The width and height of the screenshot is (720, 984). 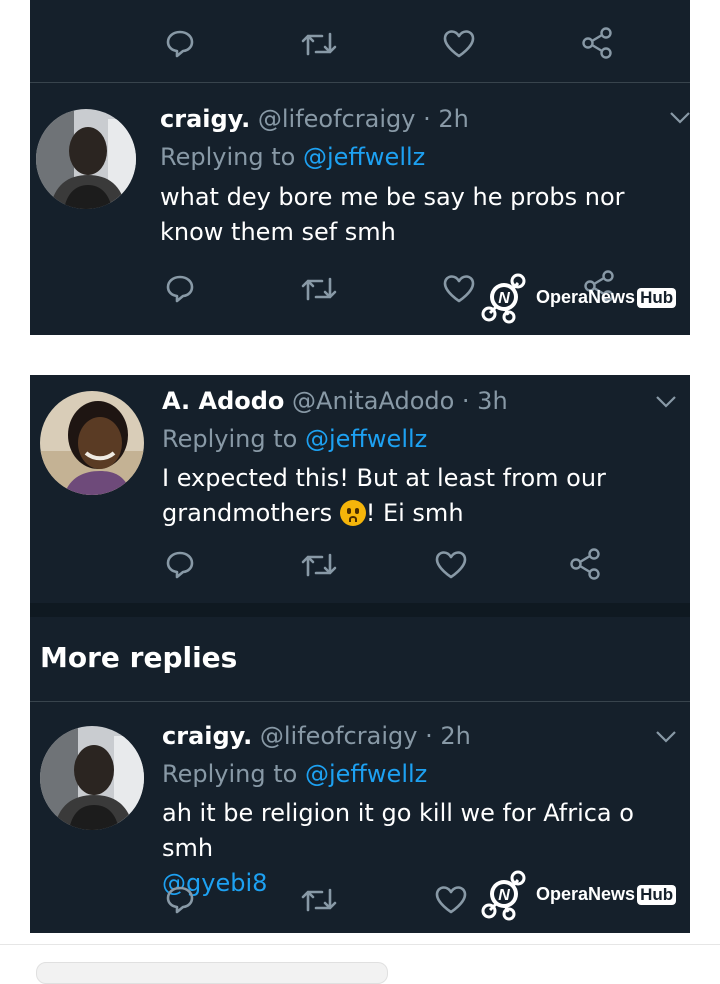 I want to click on worried-face-emoji-icon, so click(x=352, y=513).